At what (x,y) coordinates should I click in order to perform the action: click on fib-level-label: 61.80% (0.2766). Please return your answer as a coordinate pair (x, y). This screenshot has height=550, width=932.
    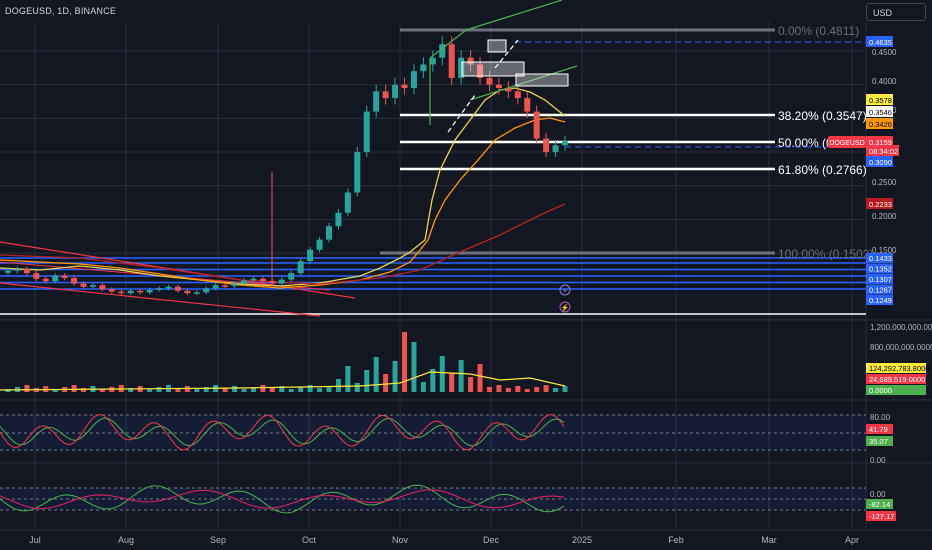
    Looking at the image, I should click on (822, 170).